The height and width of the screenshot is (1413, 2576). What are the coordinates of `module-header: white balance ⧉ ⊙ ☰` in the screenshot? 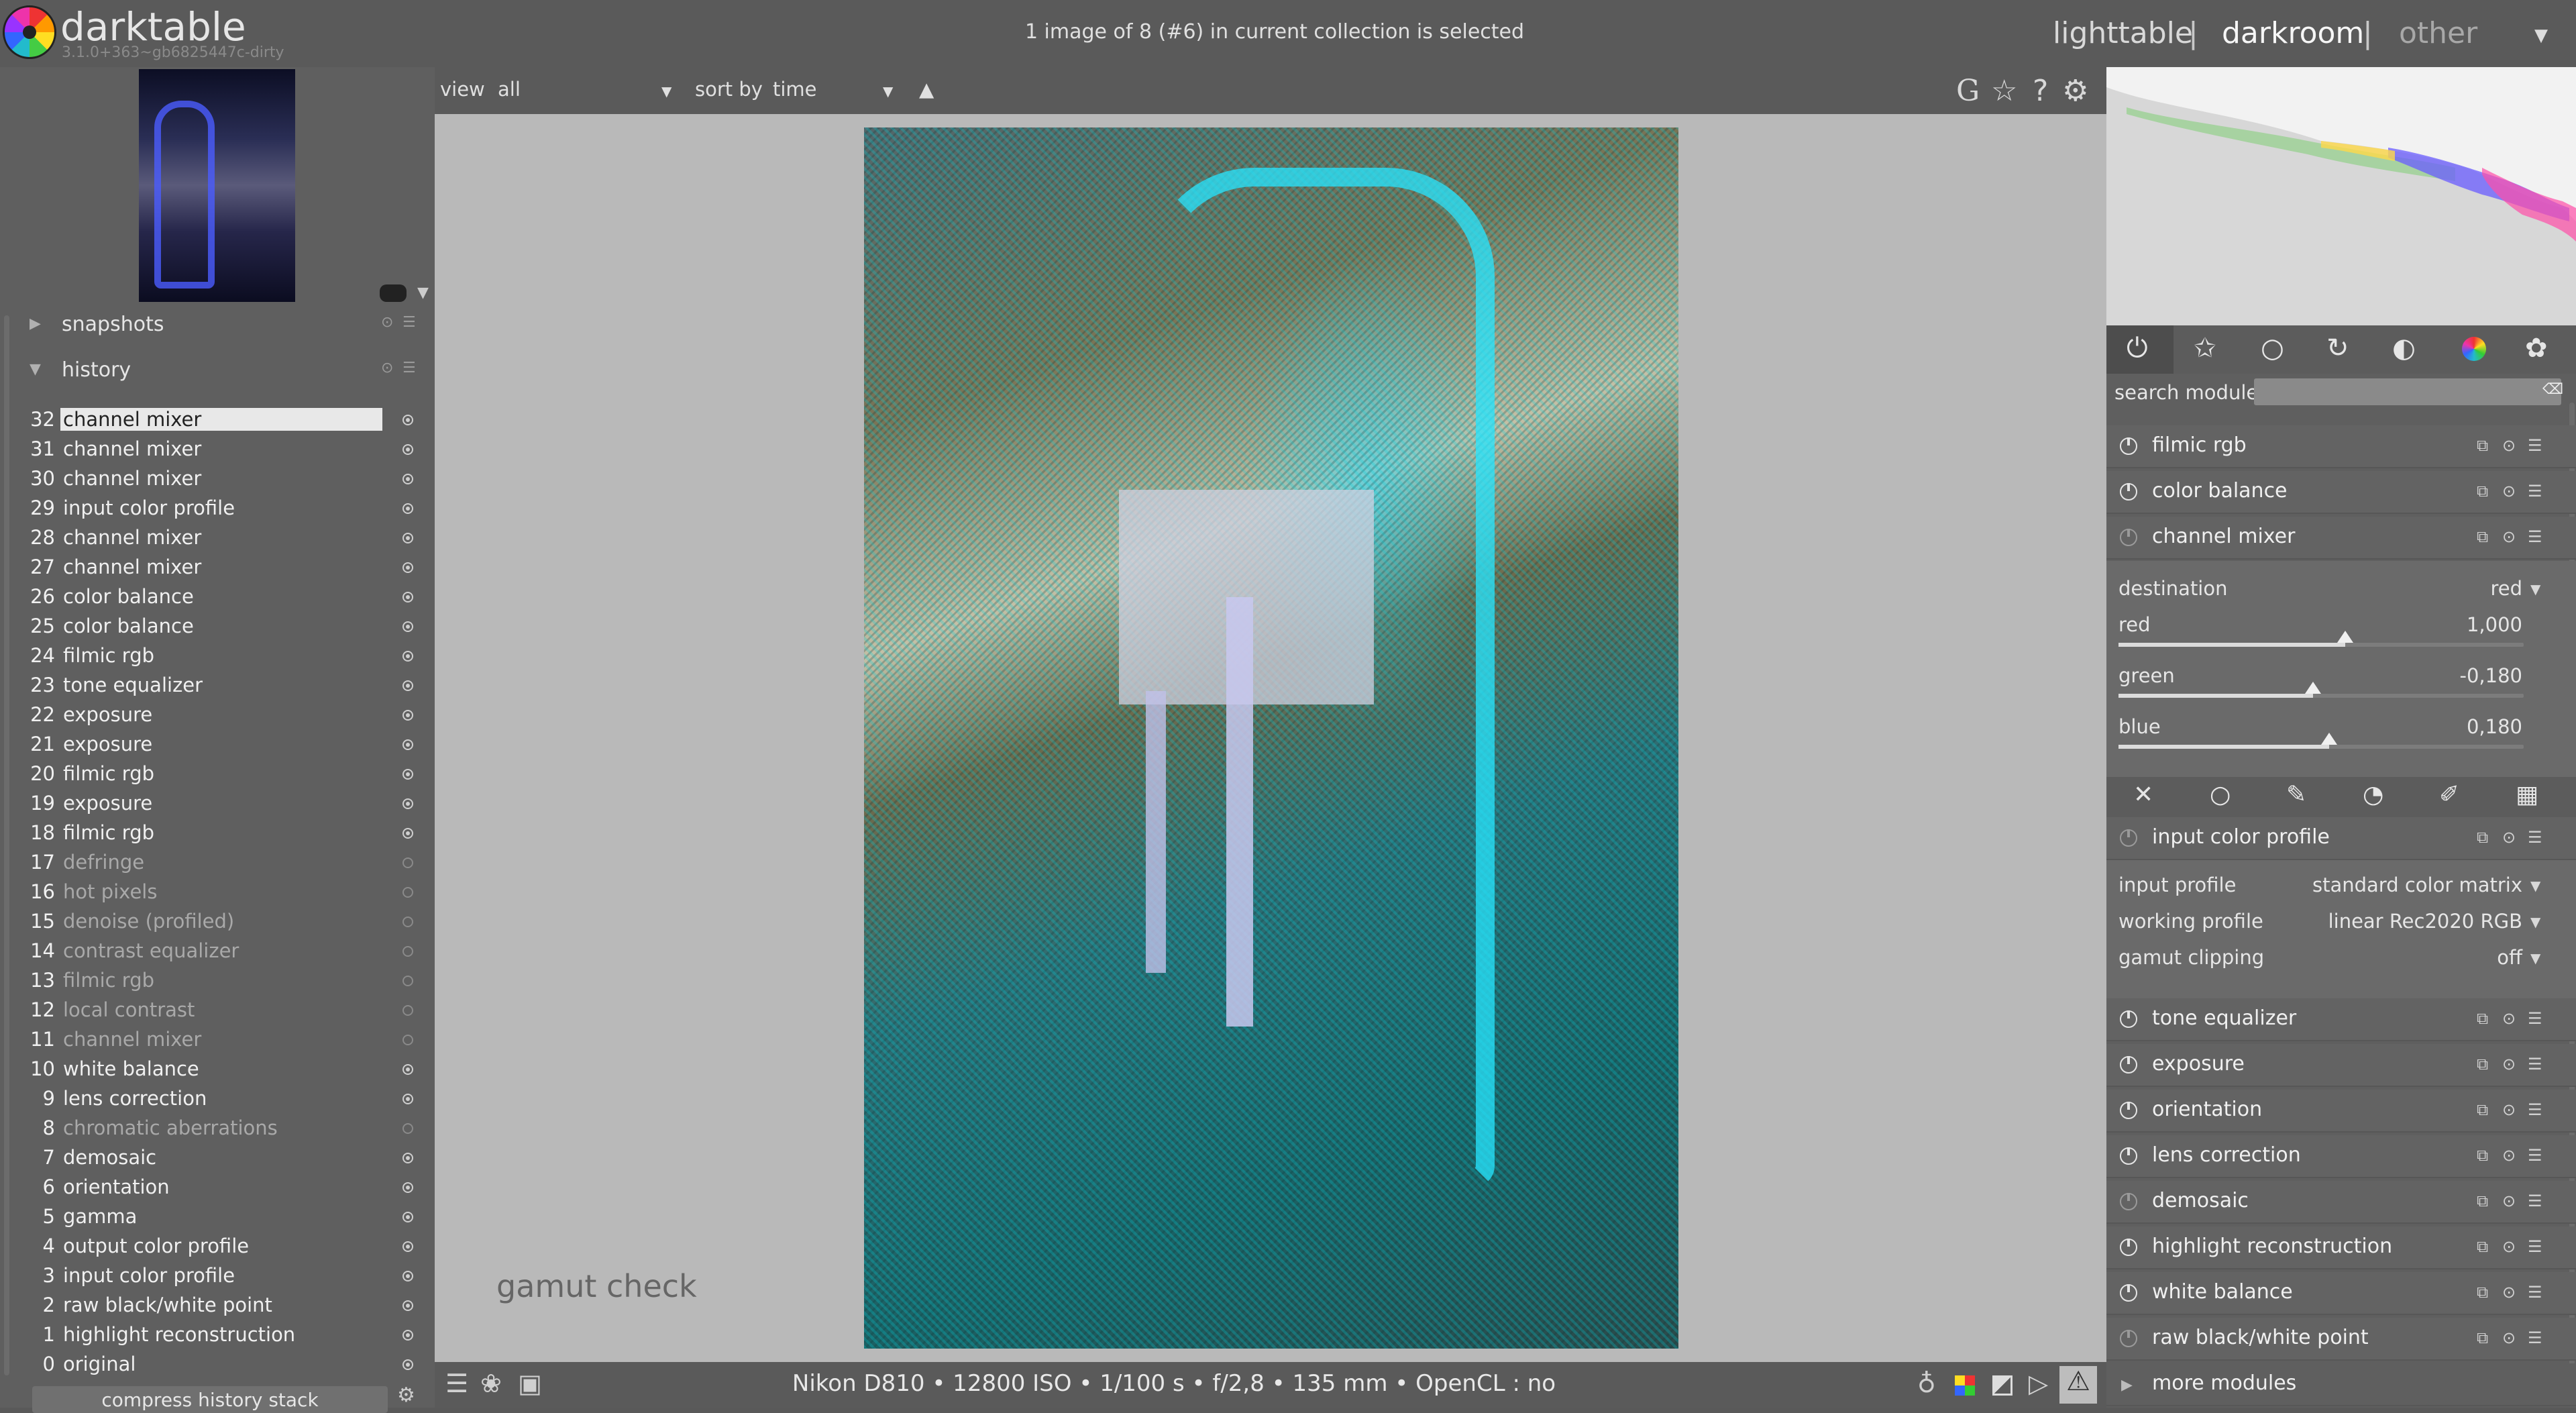 It's located at (2341, 1293).